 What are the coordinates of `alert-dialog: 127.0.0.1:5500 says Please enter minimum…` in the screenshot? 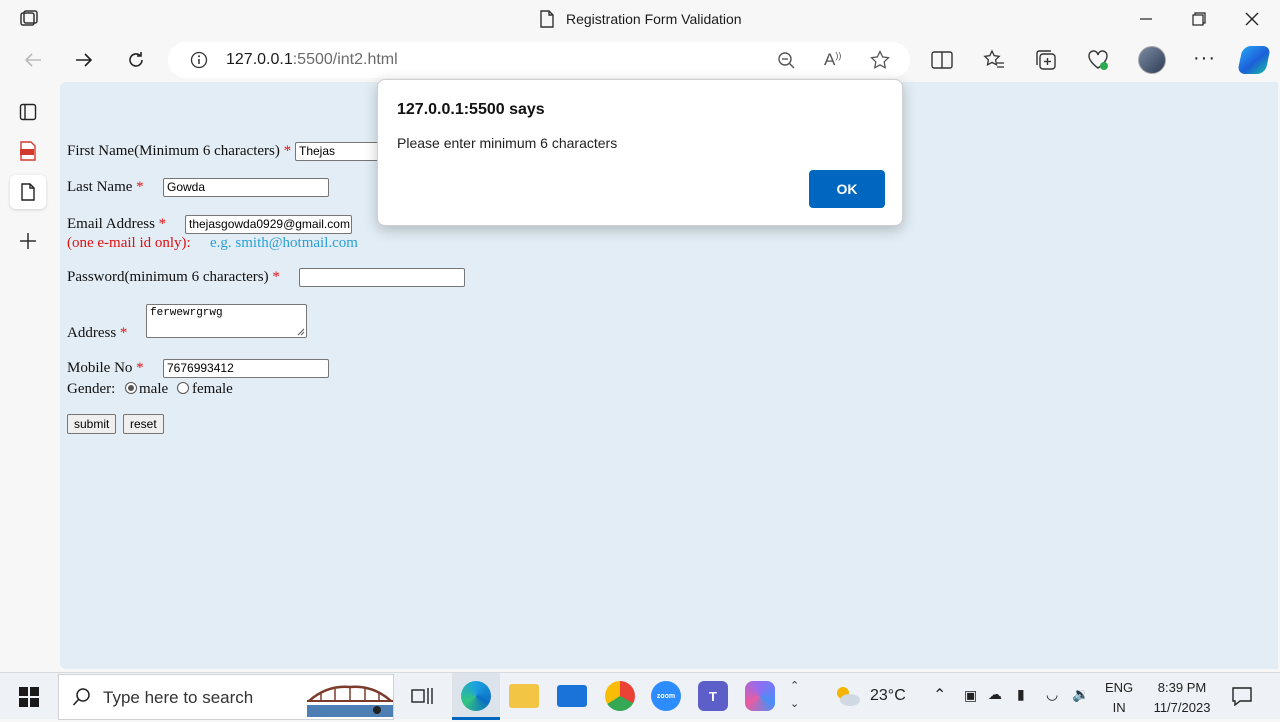 It's located at (640, 152).